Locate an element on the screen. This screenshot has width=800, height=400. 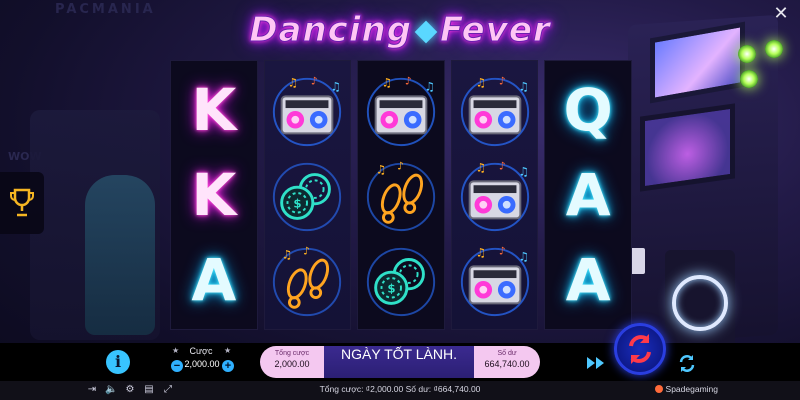
close-button: ✕ is located at coordinates (781, 14).